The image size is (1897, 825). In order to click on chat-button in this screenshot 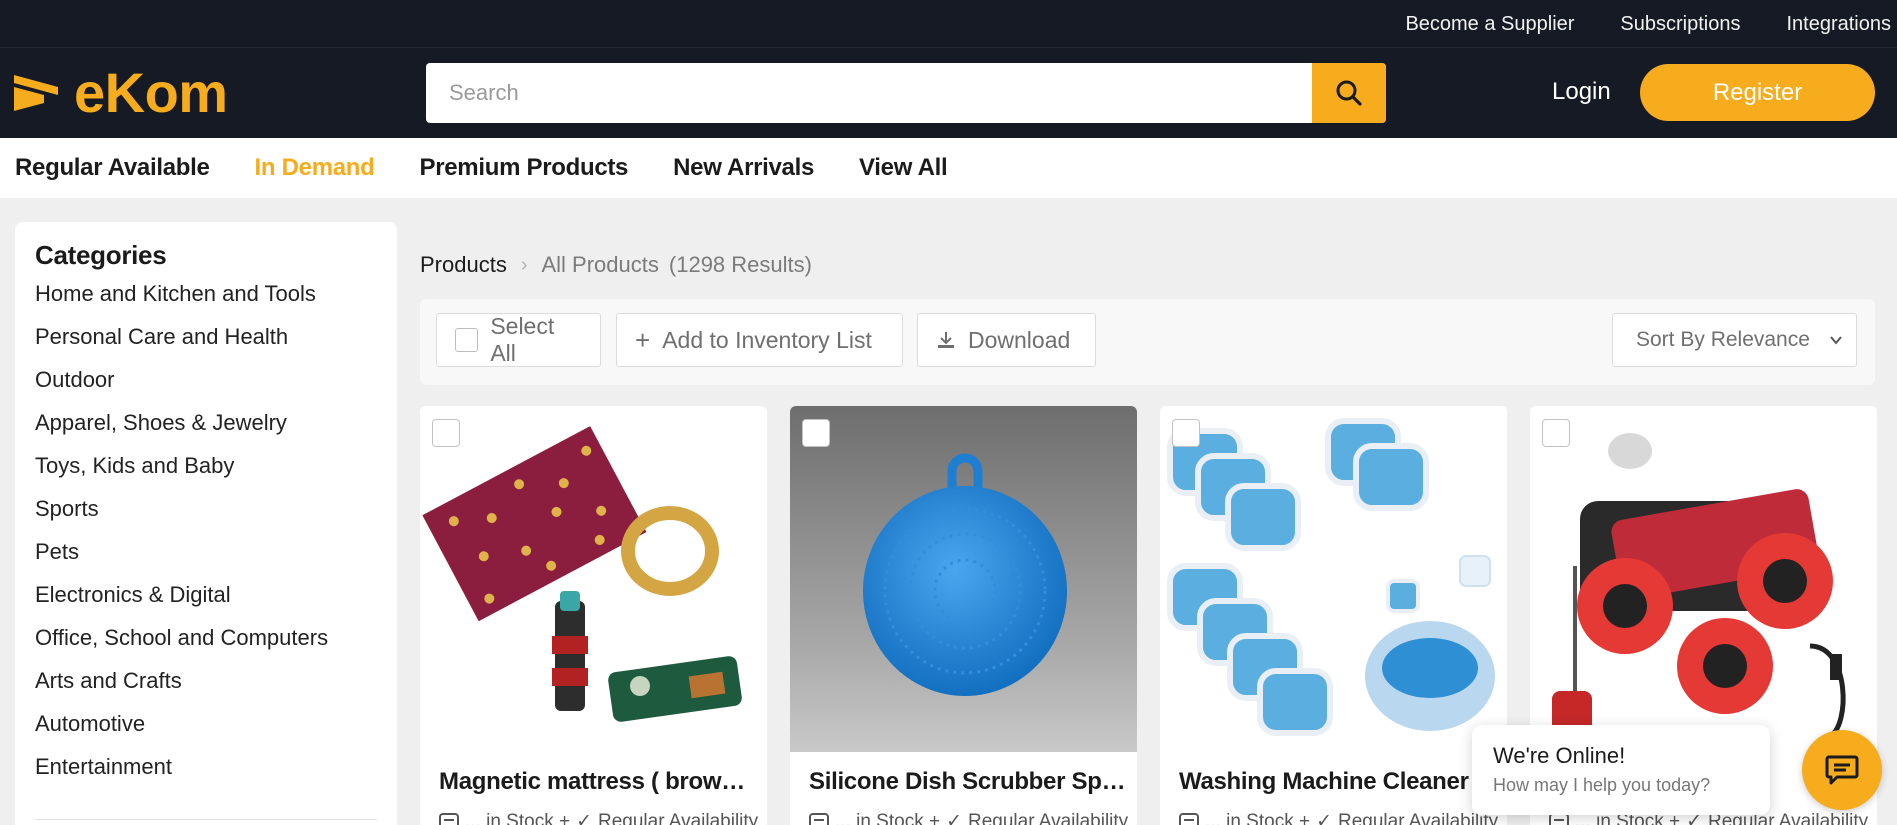, I will do `click(1842, 770)`.